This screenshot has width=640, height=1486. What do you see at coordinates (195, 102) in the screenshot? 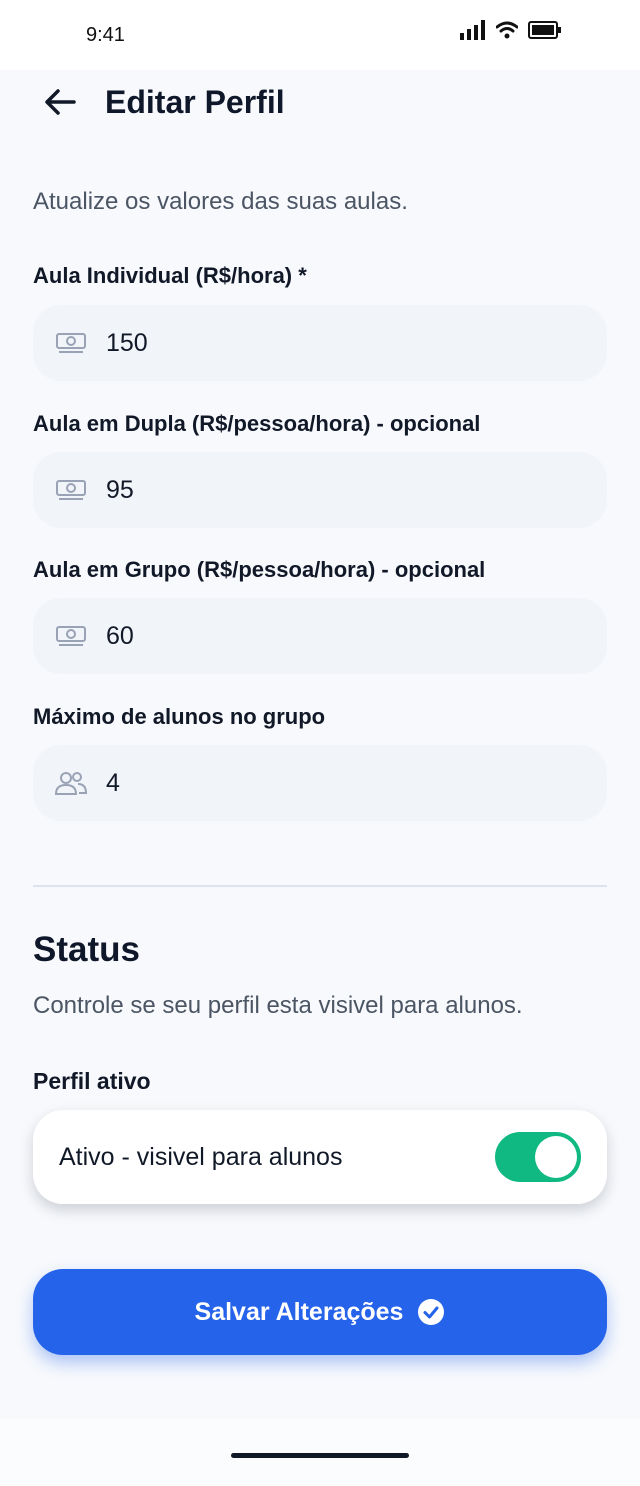
I see `page-title: Editar Perfil` at bounding box center [195, 102].